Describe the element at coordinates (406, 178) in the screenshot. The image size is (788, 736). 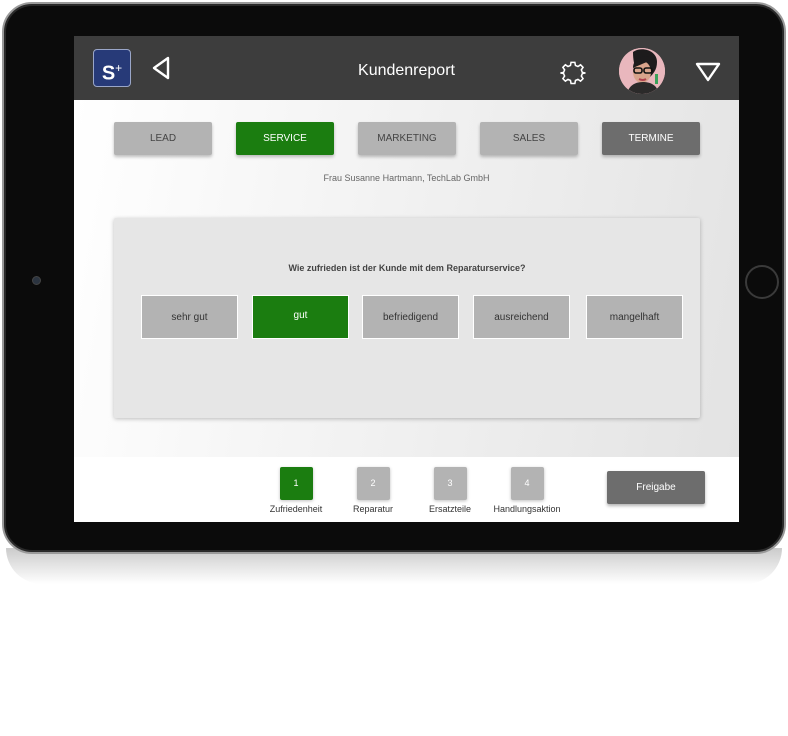
I see `customer-name: Frau Susanne Hartmann, TechLab GmbH` at that location.